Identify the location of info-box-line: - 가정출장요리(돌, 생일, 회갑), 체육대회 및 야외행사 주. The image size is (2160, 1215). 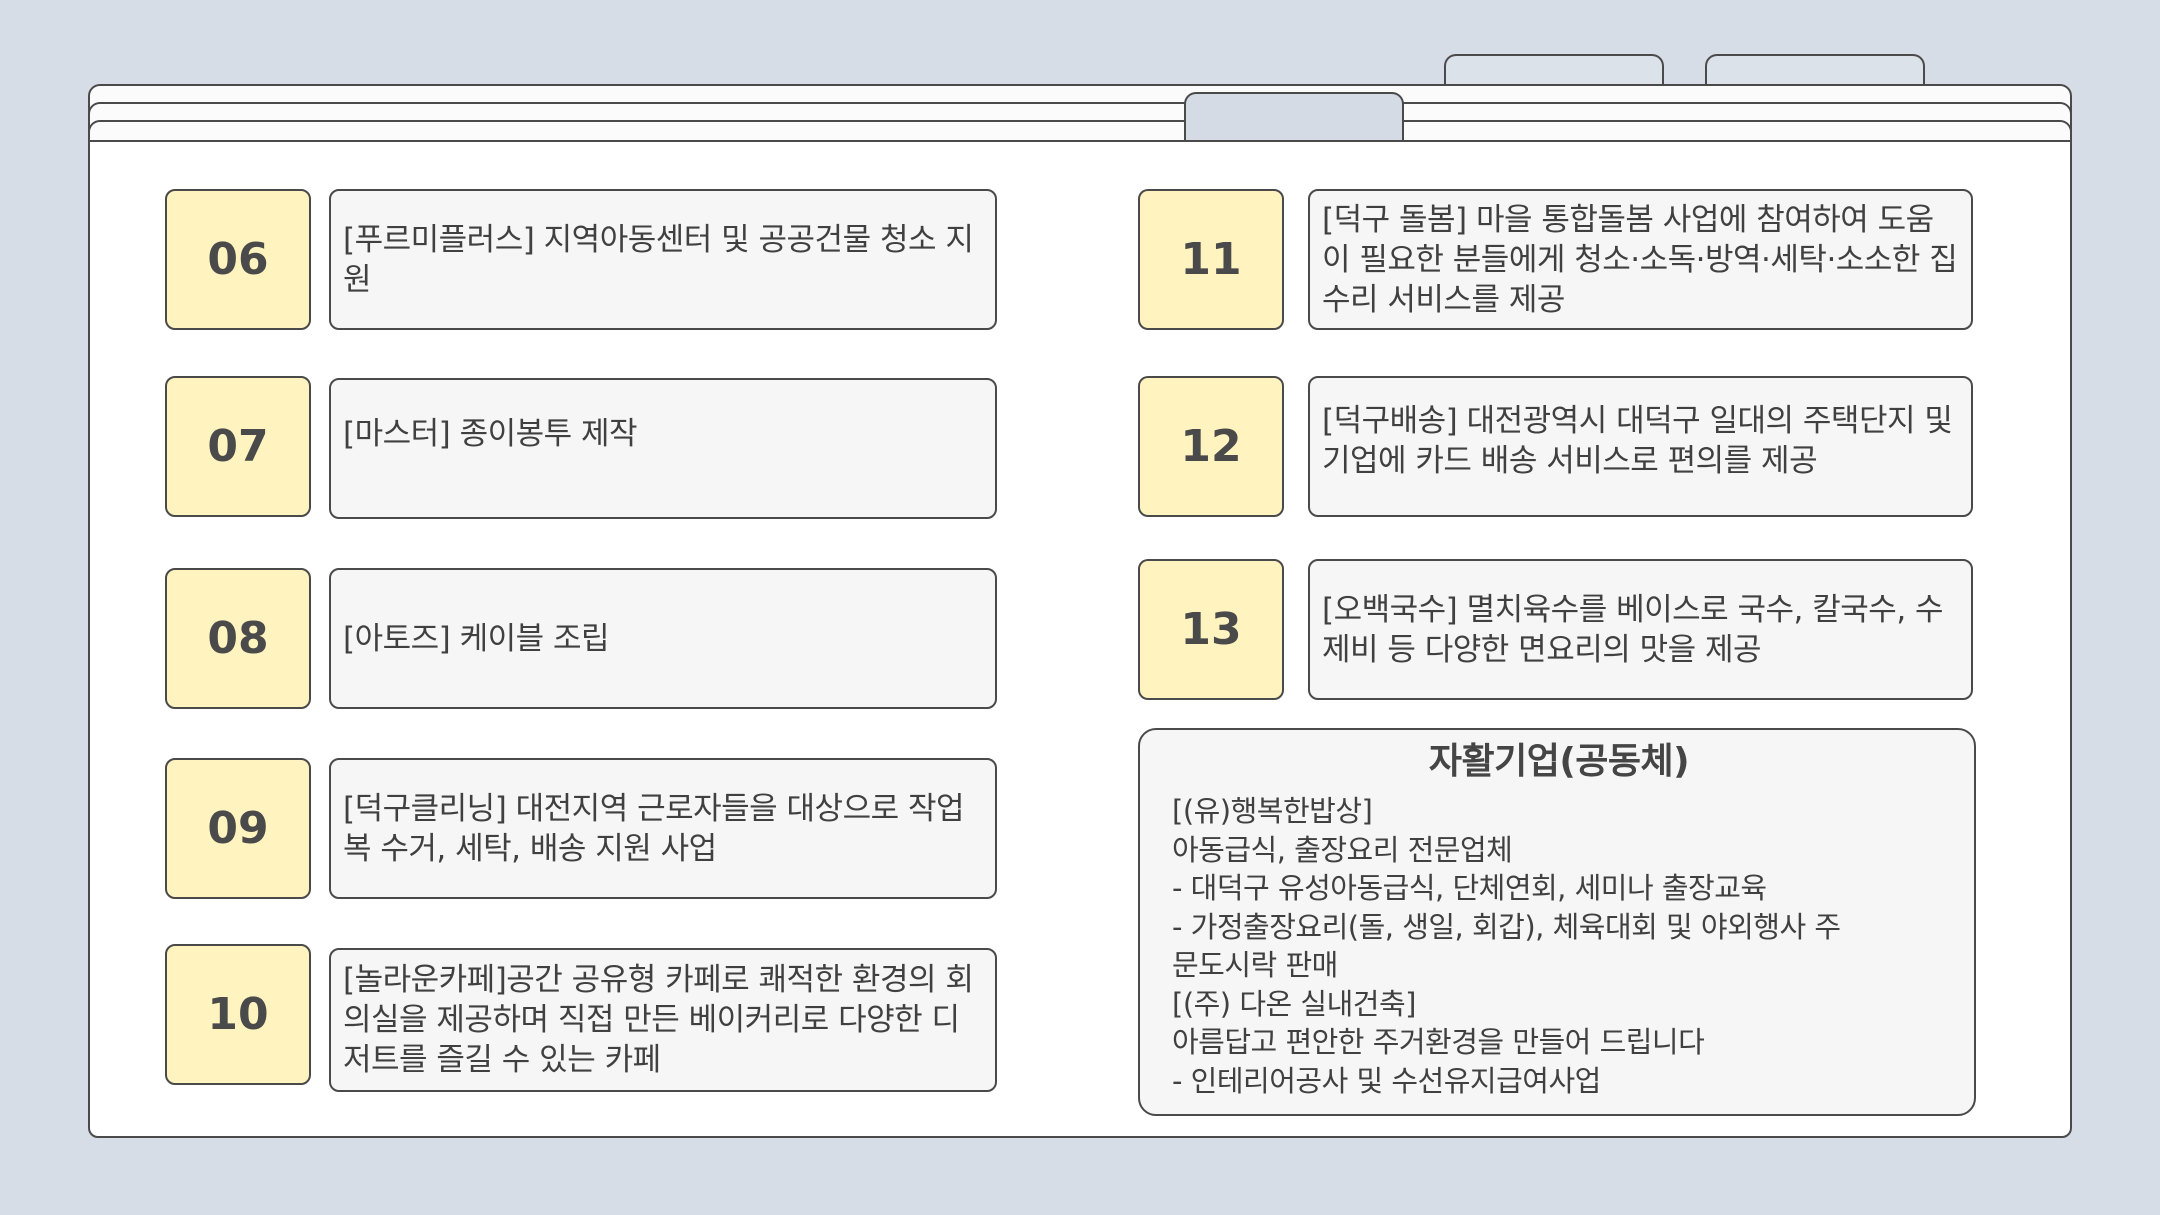
(1506, 926).